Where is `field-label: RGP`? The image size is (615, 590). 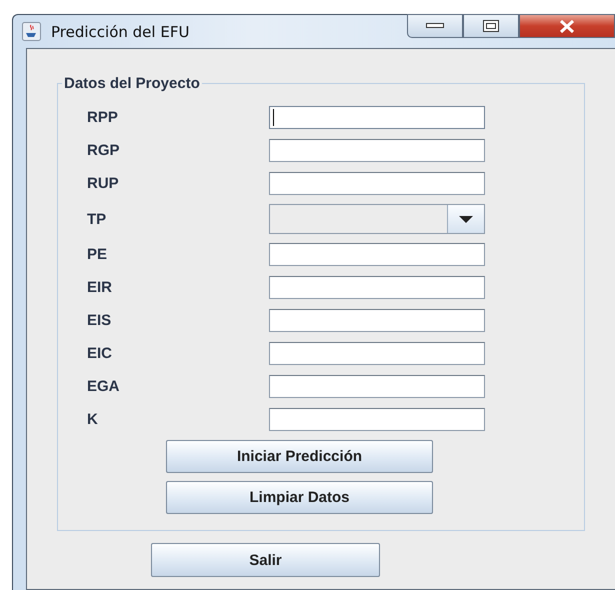
field-label: RGP is located at coordinates (103, 150).